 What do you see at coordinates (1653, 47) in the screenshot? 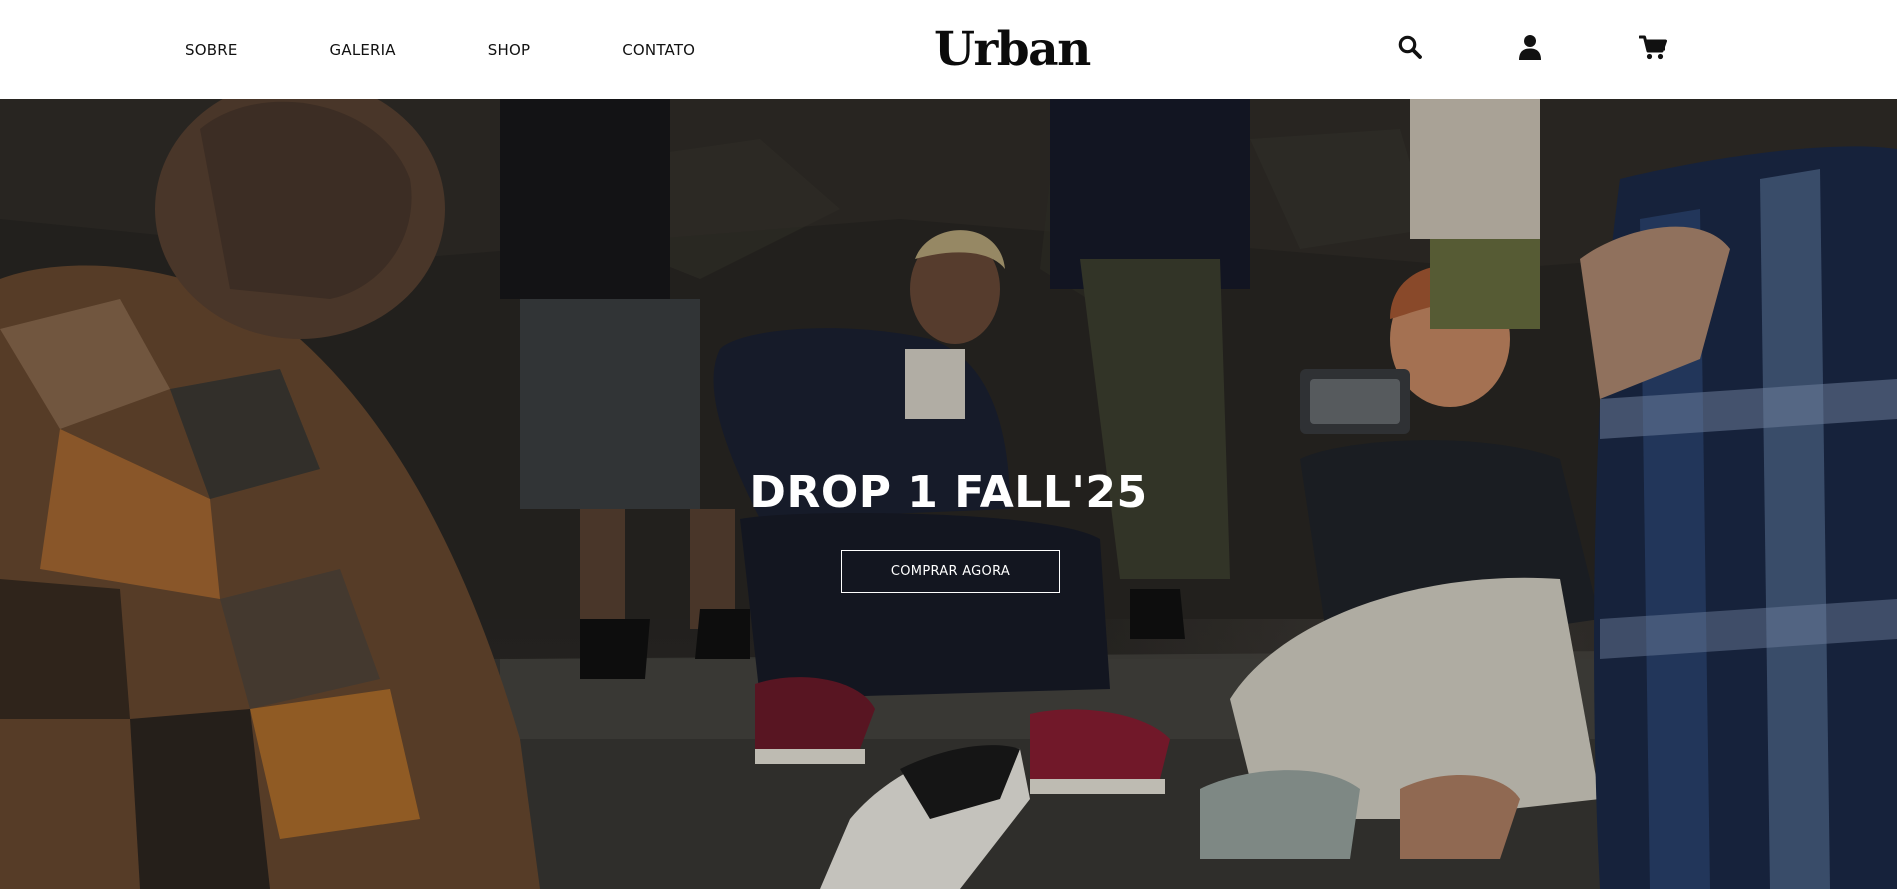
I see `cart-icon` at bounding box center [1653, 47].